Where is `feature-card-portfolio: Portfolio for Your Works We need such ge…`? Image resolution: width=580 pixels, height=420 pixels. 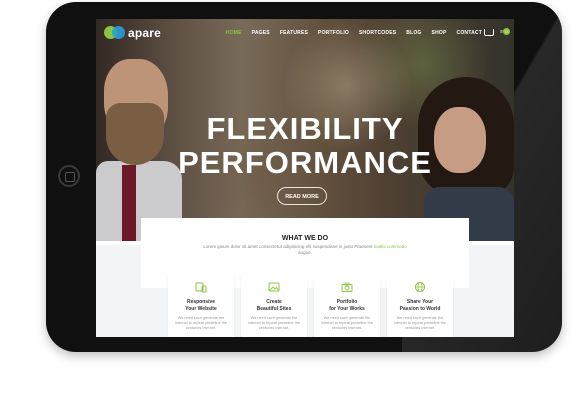
feature-card-portfolio: Portfolio for Your Works We need such ge… is located at coordinates (347, 305).